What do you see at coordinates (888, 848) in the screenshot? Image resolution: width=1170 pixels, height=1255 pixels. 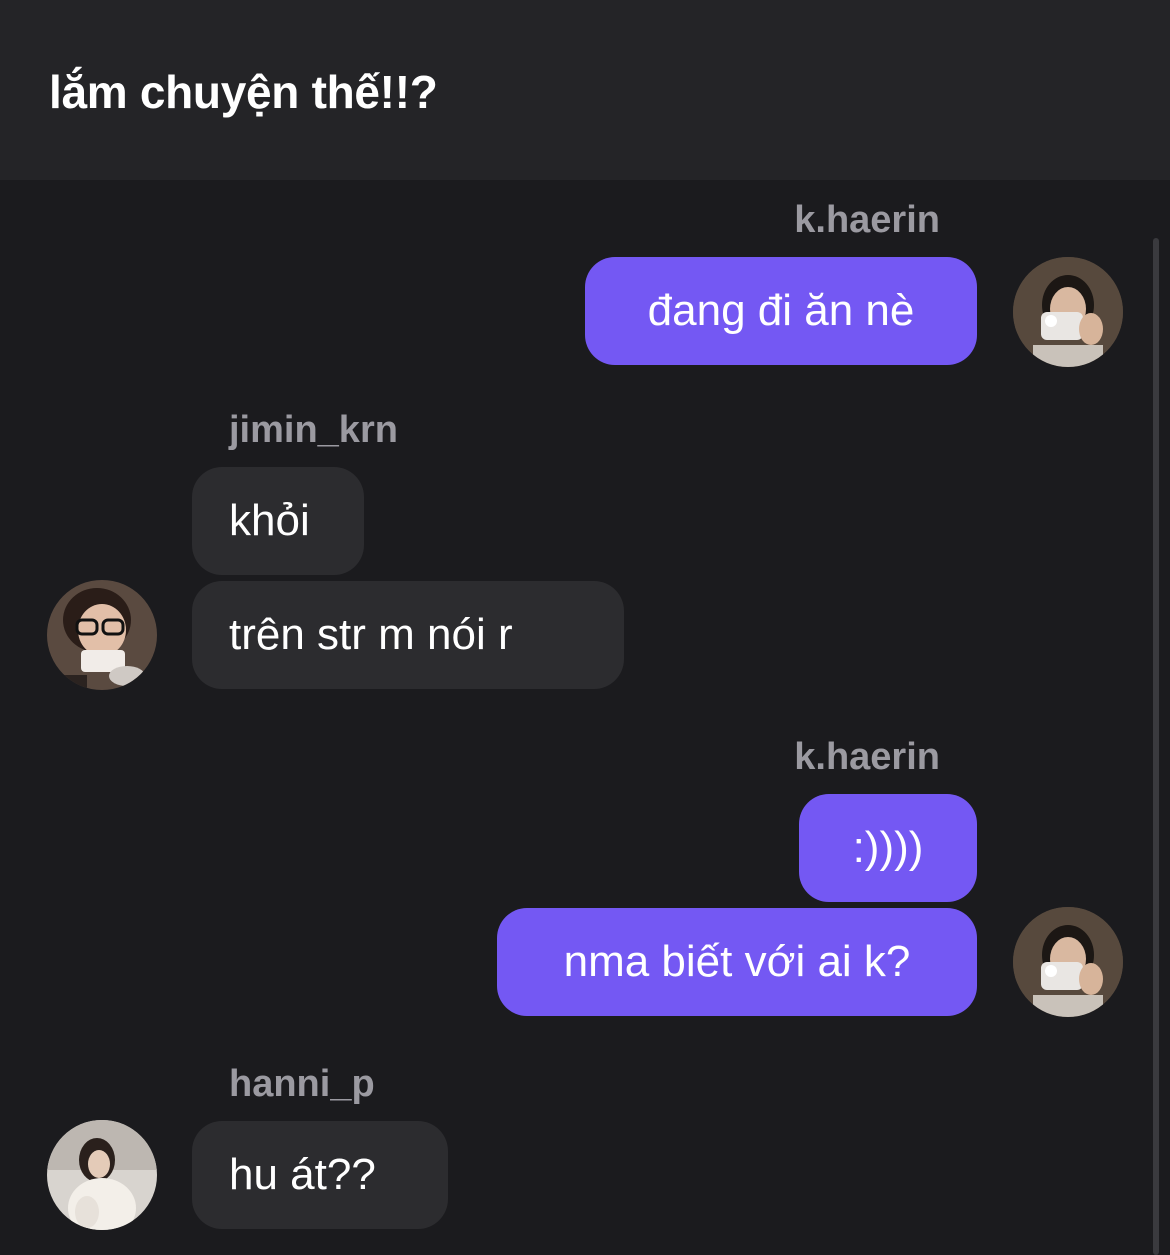 I see `message-bubble-outgoing: :))))` at bounding box center [888, 848].